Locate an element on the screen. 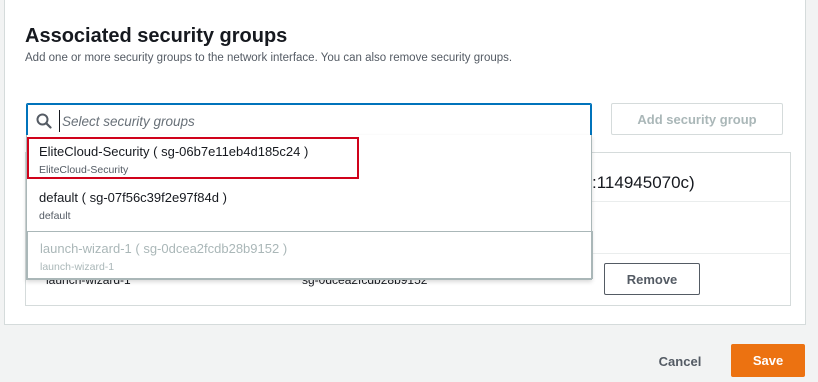 Image resolution: width=818 pixels, height=382 pixels. add-security-group-button: Add security group is located at coordinates (697, 119).